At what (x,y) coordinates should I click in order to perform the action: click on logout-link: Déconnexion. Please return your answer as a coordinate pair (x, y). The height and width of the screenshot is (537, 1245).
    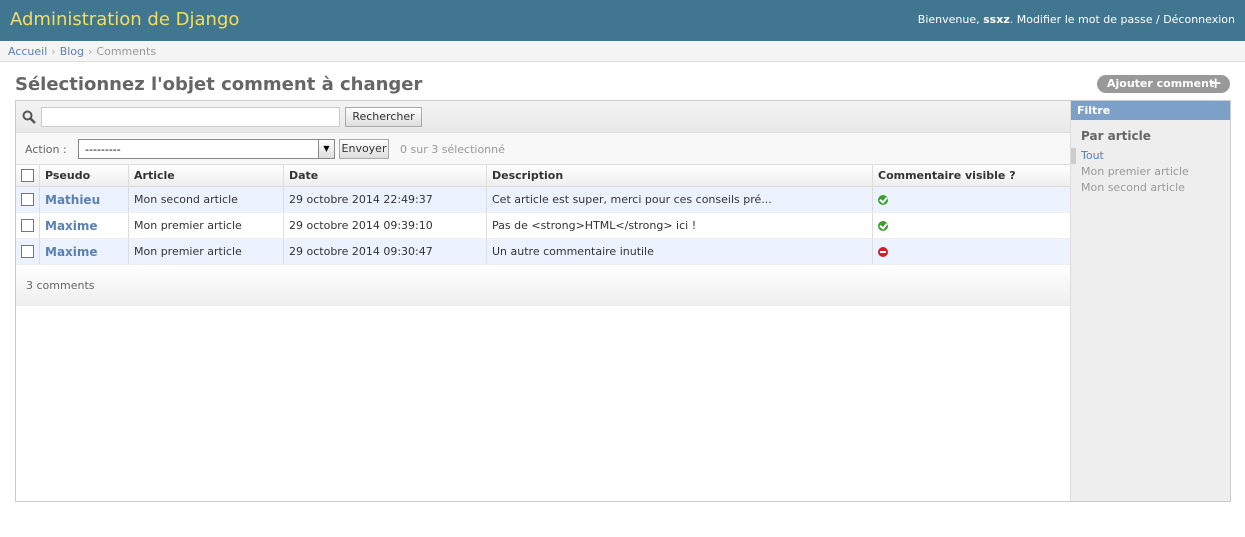
    Looking at the image, I should click on (1199, 19).